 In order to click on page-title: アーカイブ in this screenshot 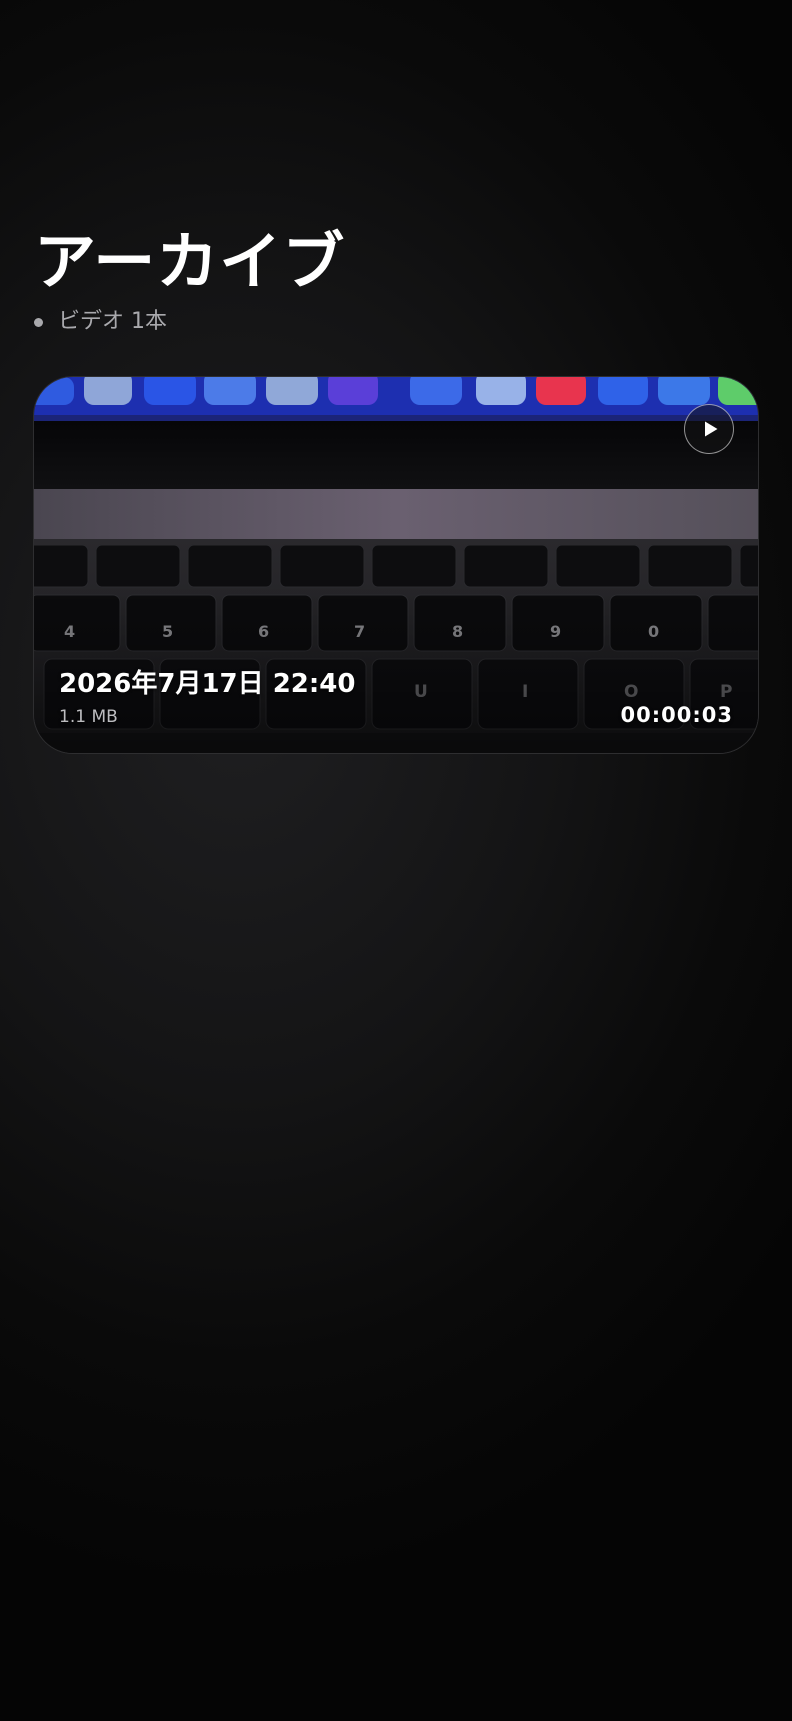, I will do `click(190, 261)`.